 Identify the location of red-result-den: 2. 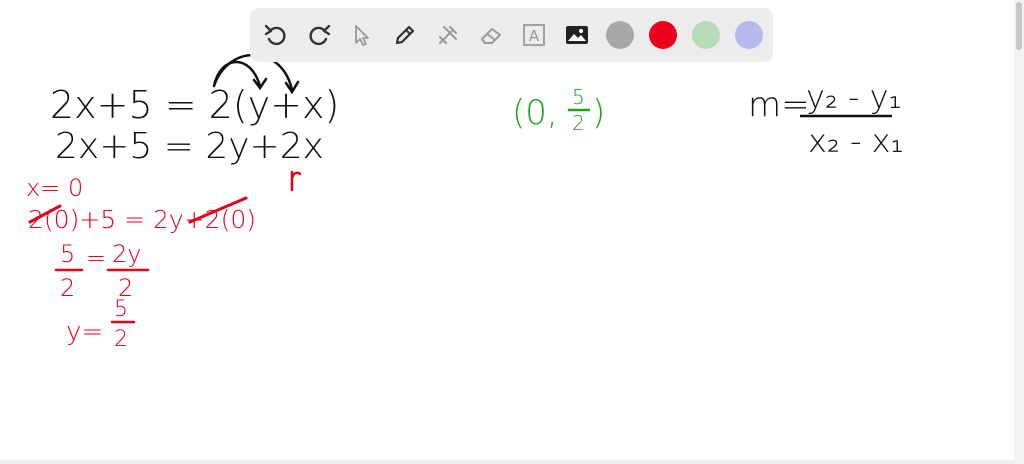
(121, 339).